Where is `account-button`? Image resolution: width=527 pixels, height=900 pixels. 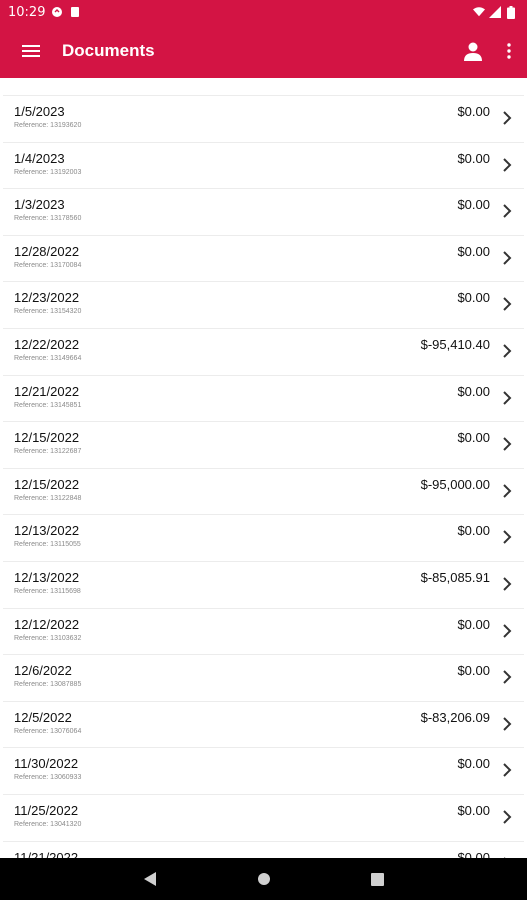
account-button is located at coordinates (473, 51).